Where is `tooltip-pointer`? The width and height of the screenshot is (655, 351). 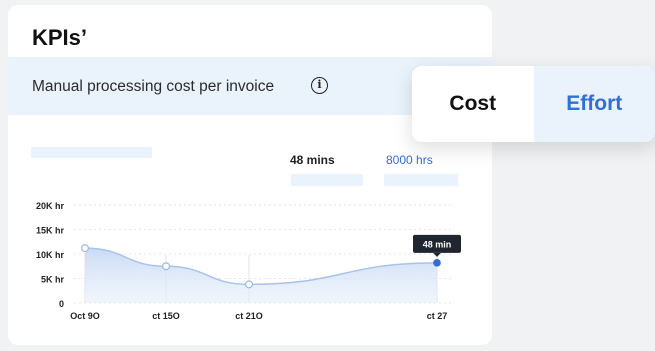
tooltip-pointer is located at coordinates (437, 254).